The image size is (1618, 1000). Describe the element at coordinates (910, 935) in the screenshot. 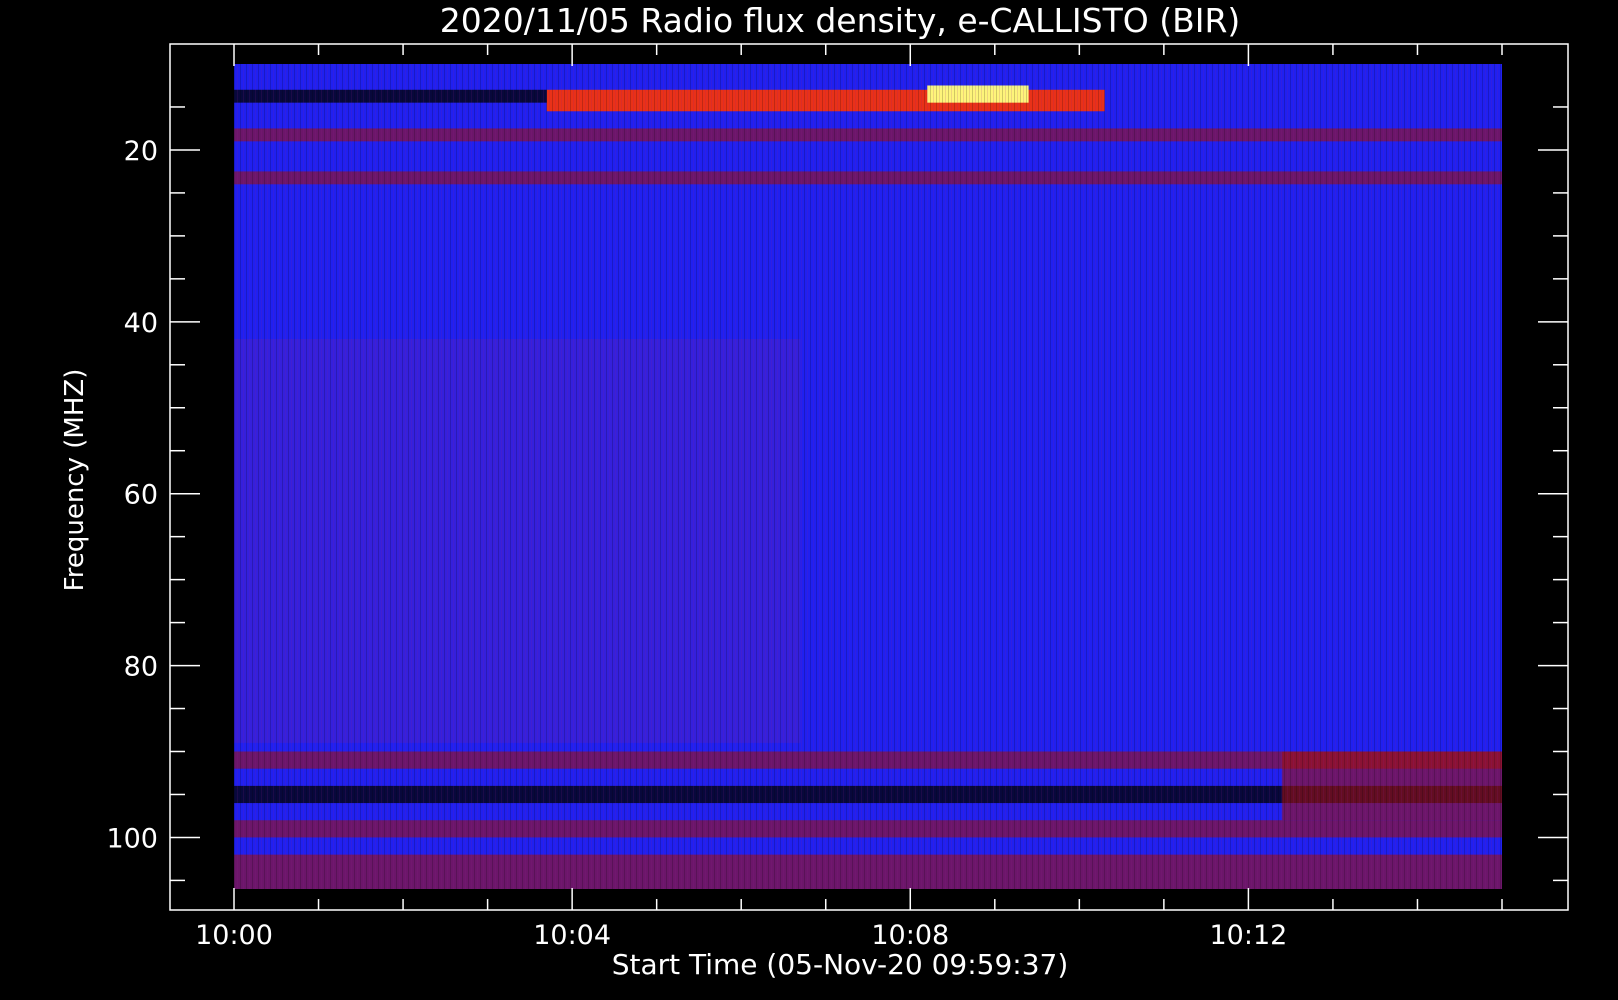

I see `x-tick-label: 10:08` at that location.